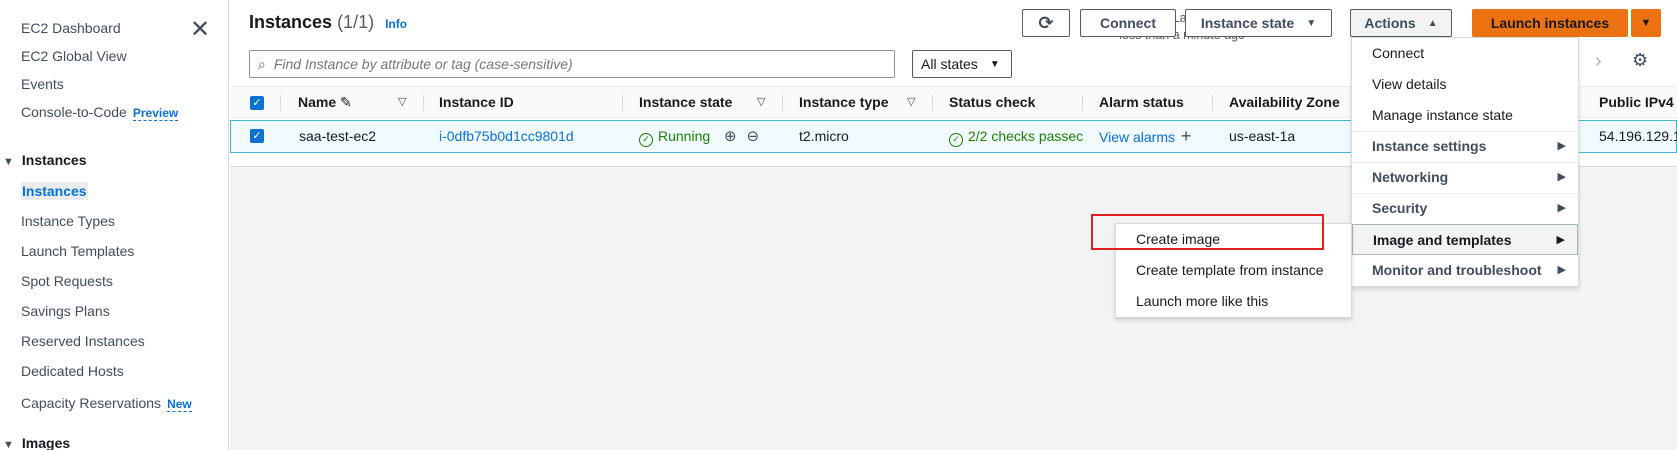 Image resolution: width=1677 pixels, height=450 pixels. Describe the element at coordinates (476, 103) in the screenshot. I see `column-header-instance-id: Instance ID` at that location.